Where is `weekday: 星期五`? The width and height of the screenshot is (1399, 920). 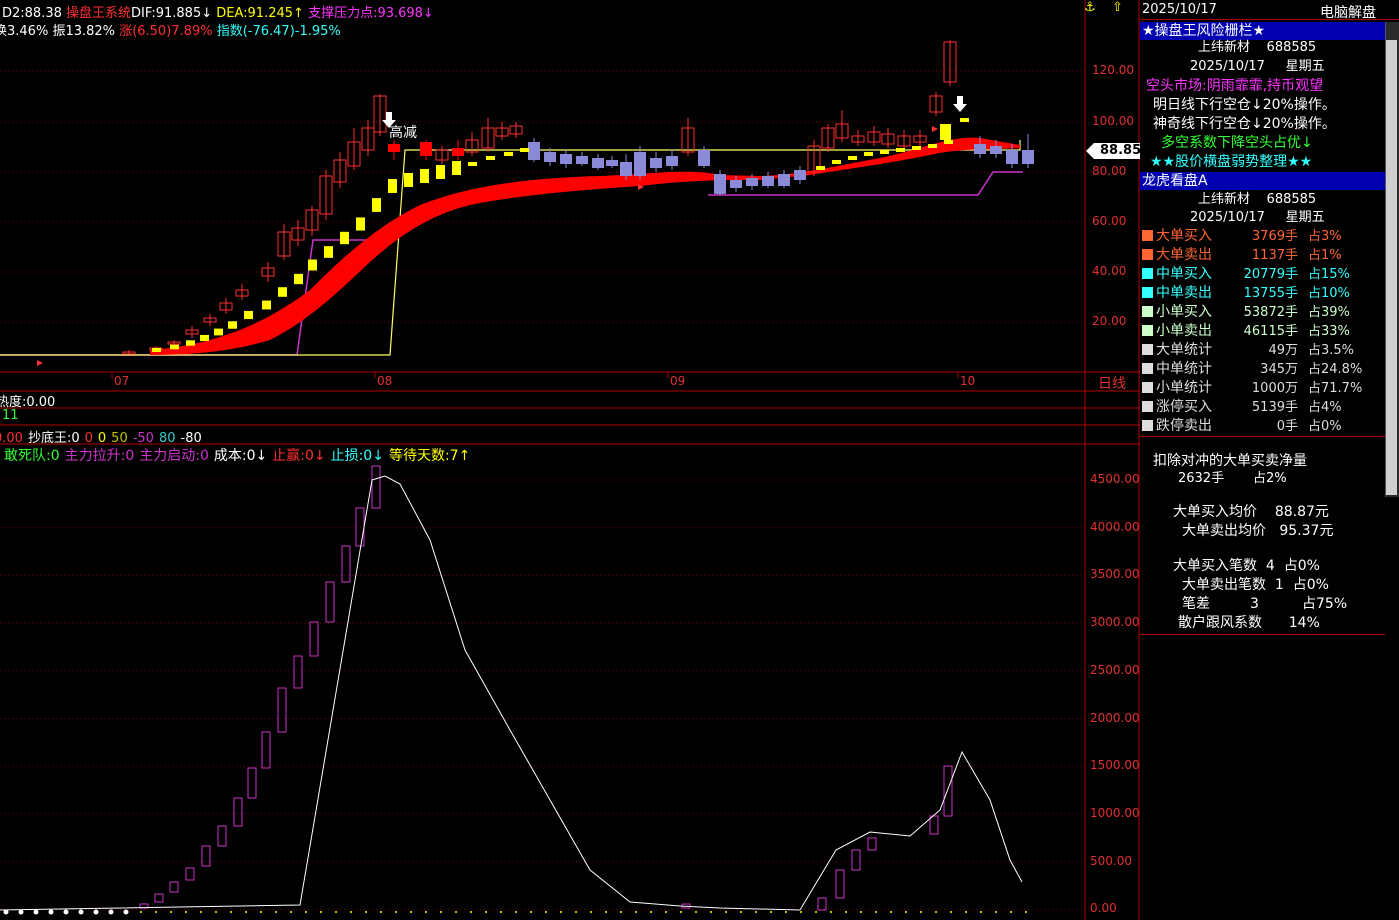
weekday: 星期五 is located at coordinates (1305, 66).